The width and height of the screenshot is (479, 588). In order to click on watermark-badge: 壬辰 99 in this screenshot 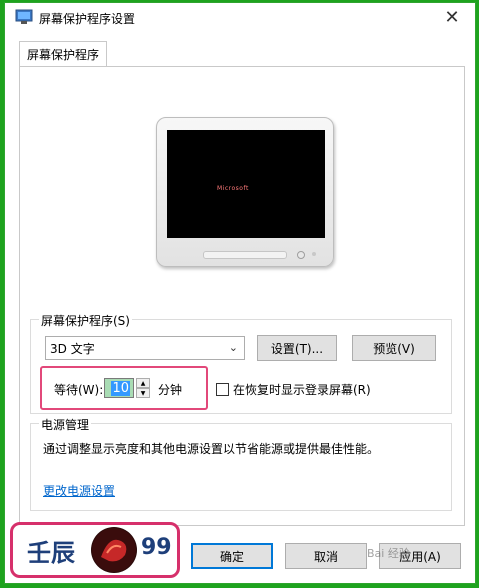, I will do `click(95, 550)`.